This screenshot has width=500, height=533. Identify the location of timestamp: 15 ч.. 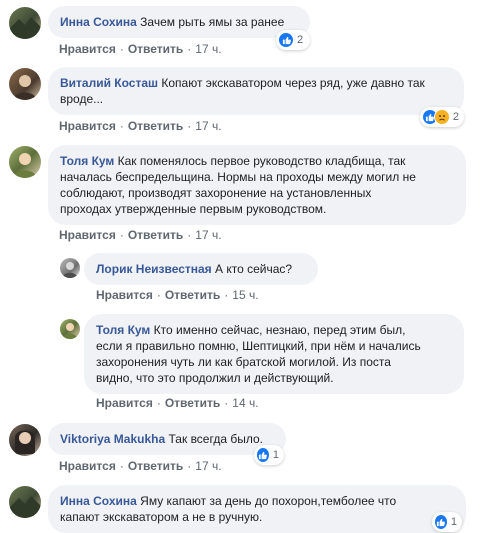
(245, 295).